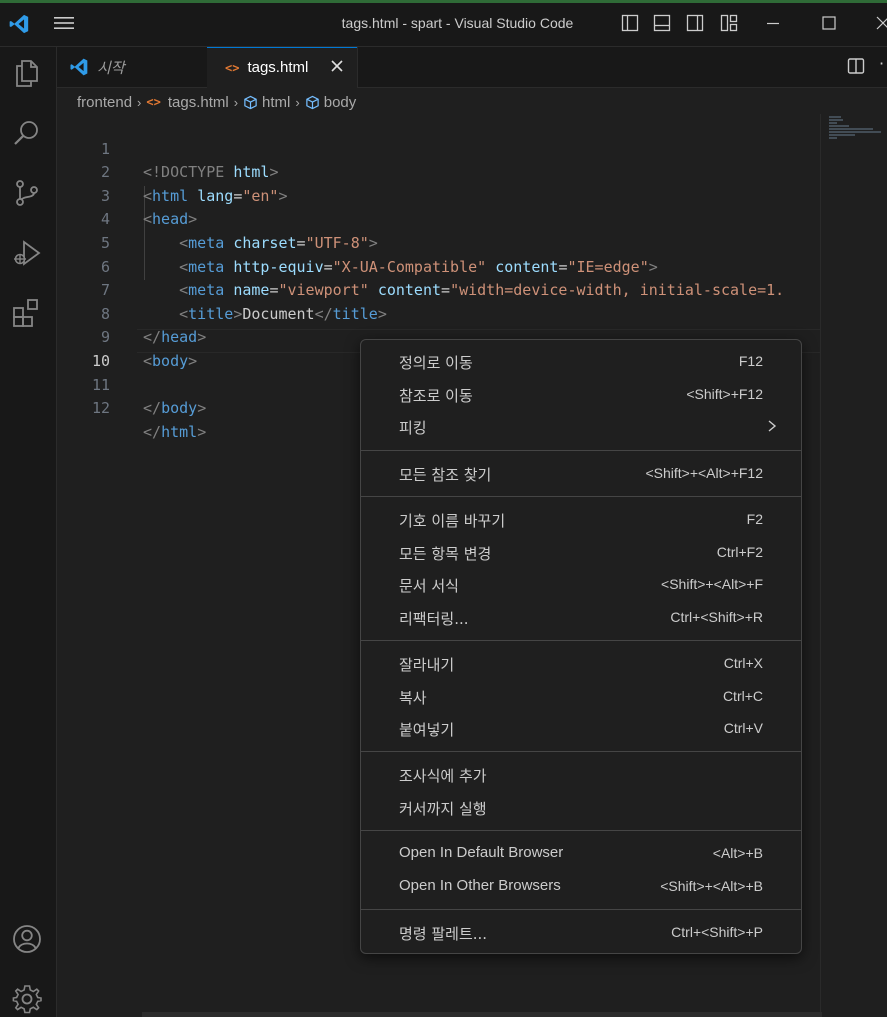  What do you see at coordinates (472, 67) in the screenshot?
I see `editor-tab-bar: 시작 <> tags.html ·` at bounding box center [472, 67].